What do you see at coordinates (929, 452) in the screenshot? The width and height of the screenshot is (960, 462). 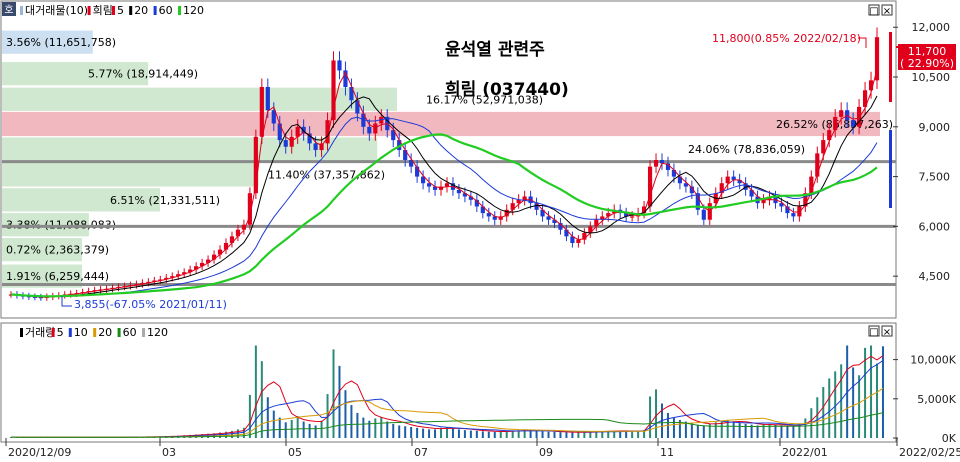 I see `date-tick-label: 2022/02/25` at bounding box center [929, 452].